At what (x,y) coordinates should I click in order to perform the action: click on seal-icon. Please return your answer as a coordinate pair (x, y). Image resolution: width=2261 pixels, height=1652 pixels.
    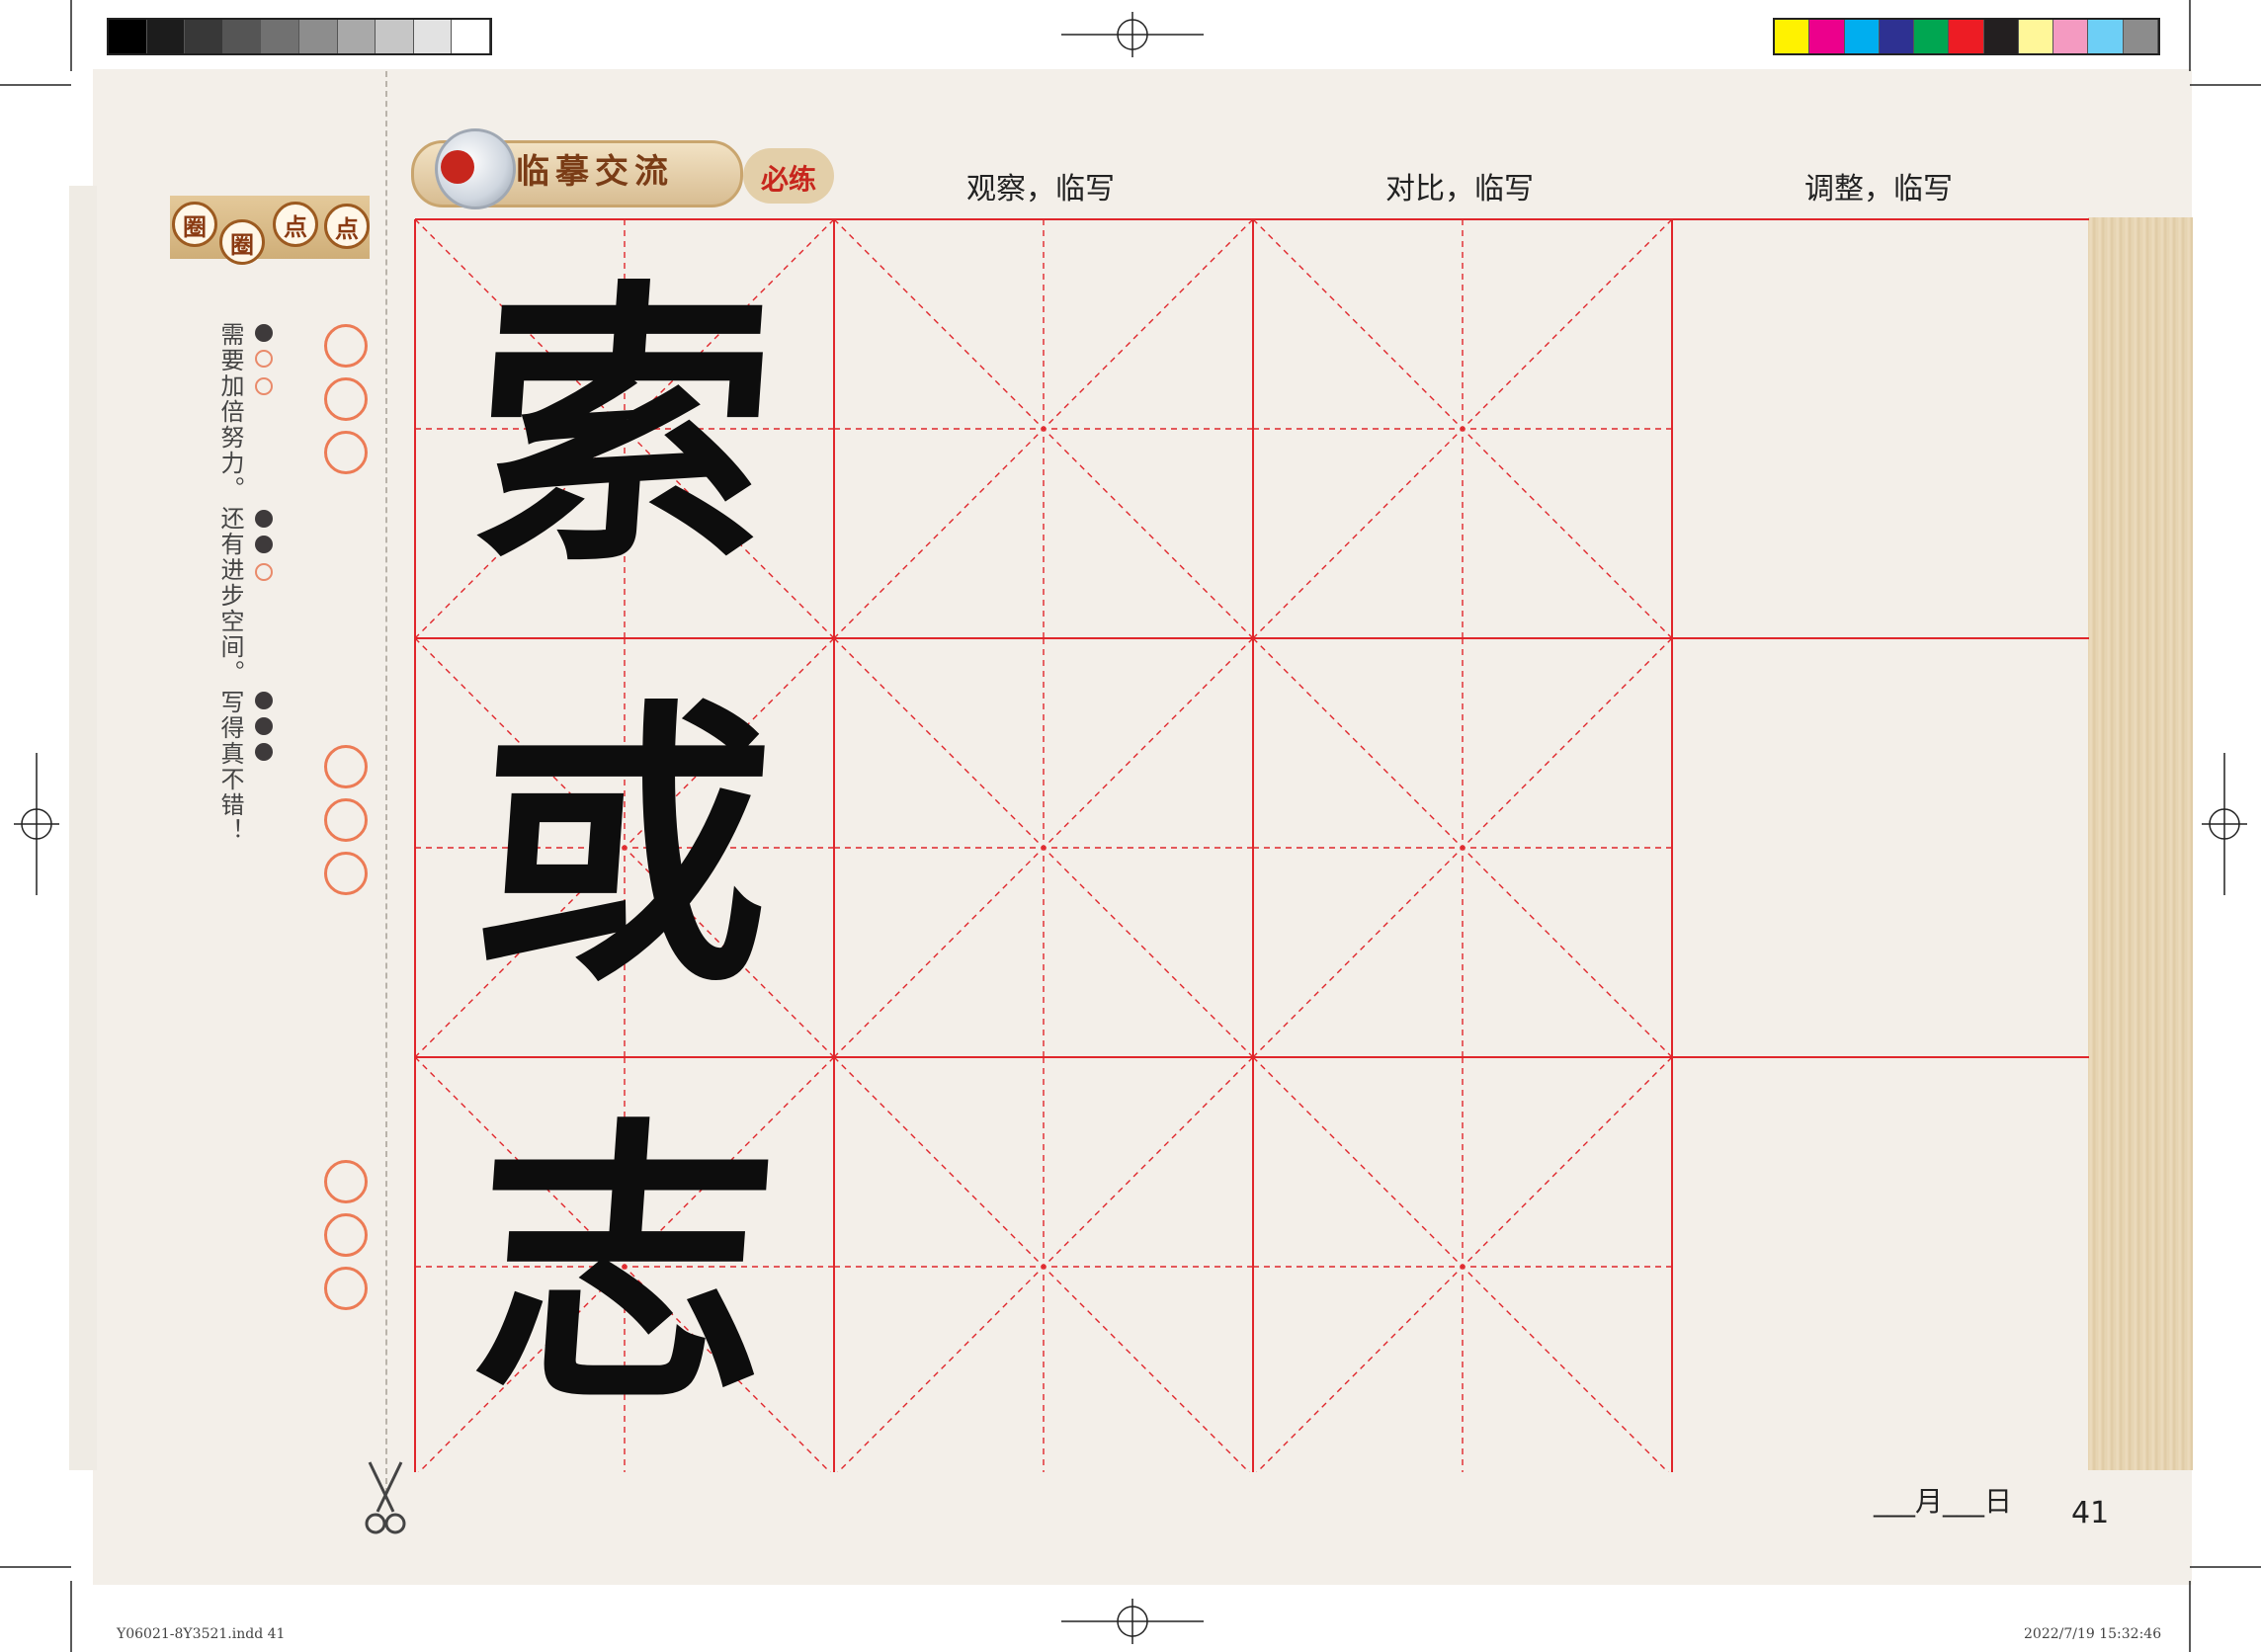
    Looking at the image, I should click on (458, 167).